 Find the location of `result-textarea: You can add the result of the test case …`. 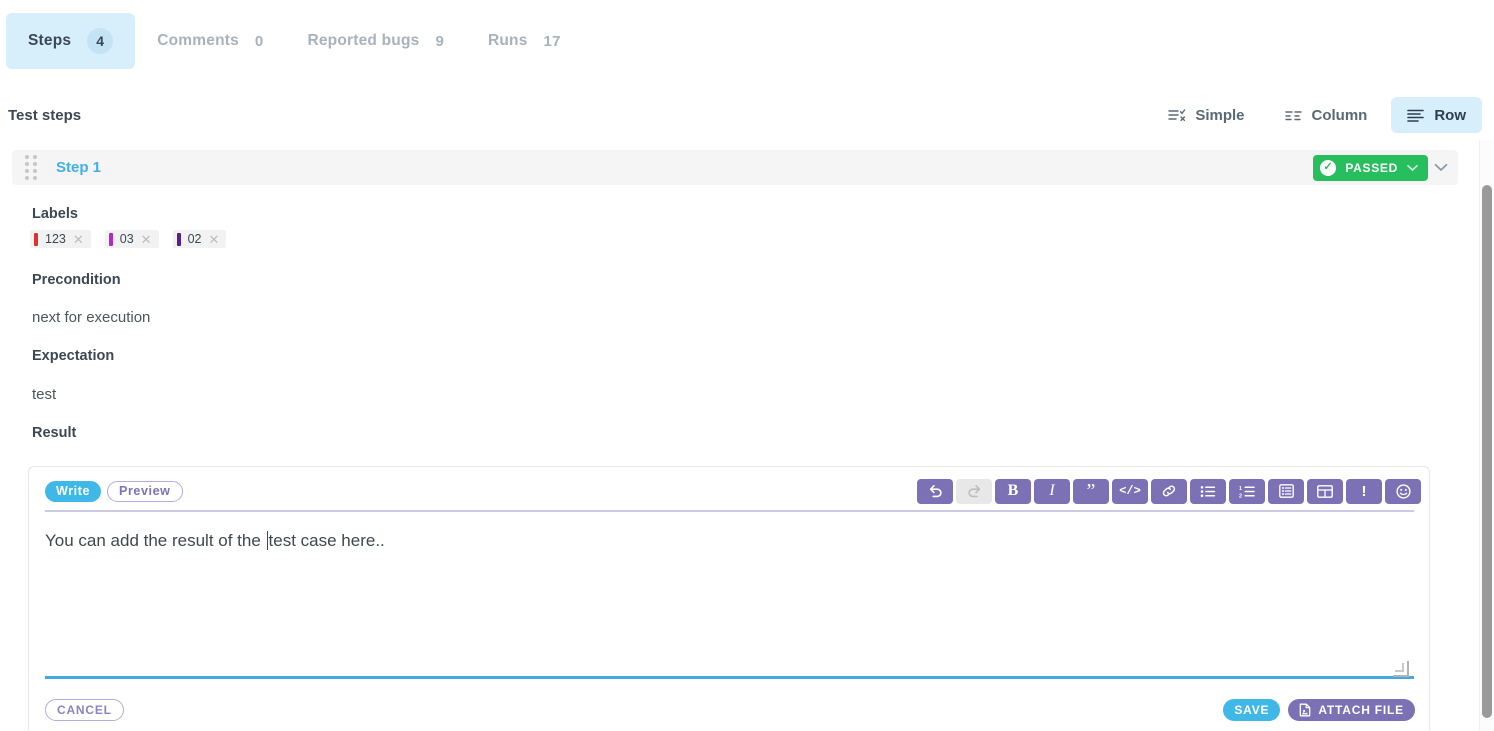

result-textarea: You can add the result of the test case … is located at coordinates (215, 541).